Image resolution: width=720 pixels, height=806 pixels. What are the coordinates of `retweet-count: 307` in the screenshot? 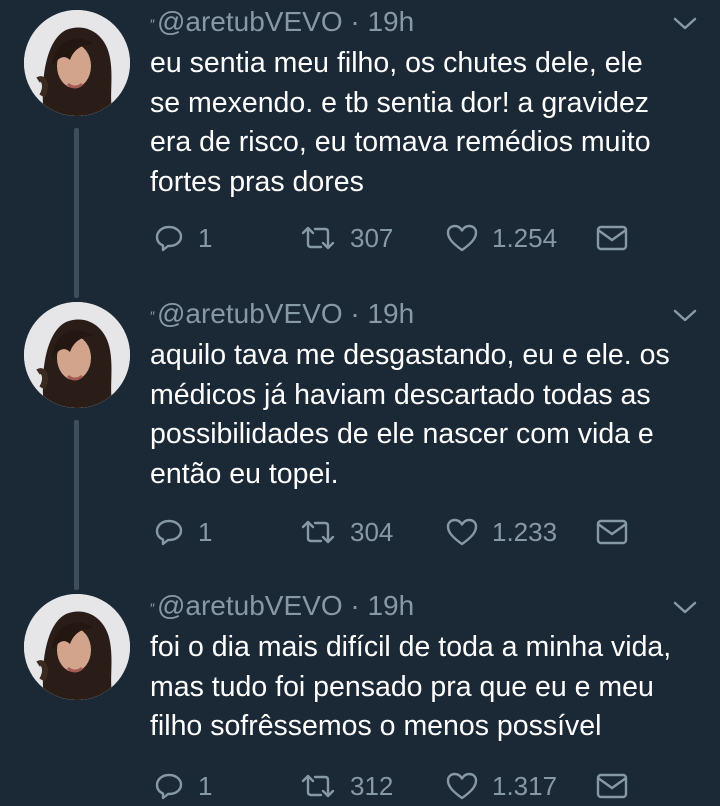 It's located at (372, 237).